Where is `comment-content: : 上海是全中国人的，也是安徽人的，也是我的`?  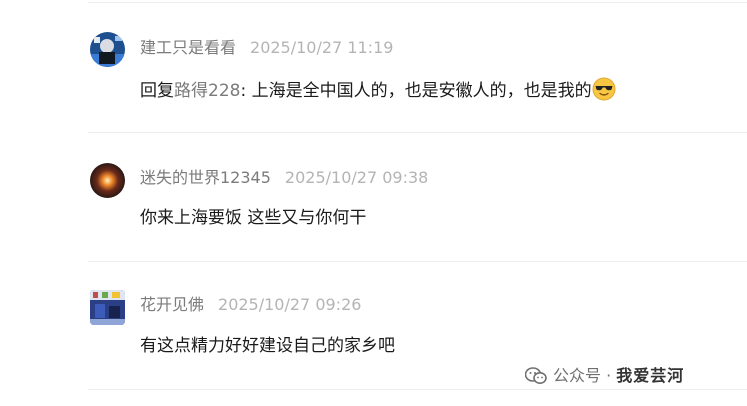
comment-content: : 上海是全中国人的，也是安徽人的，也是我的 is located at coordinates (416, 91).